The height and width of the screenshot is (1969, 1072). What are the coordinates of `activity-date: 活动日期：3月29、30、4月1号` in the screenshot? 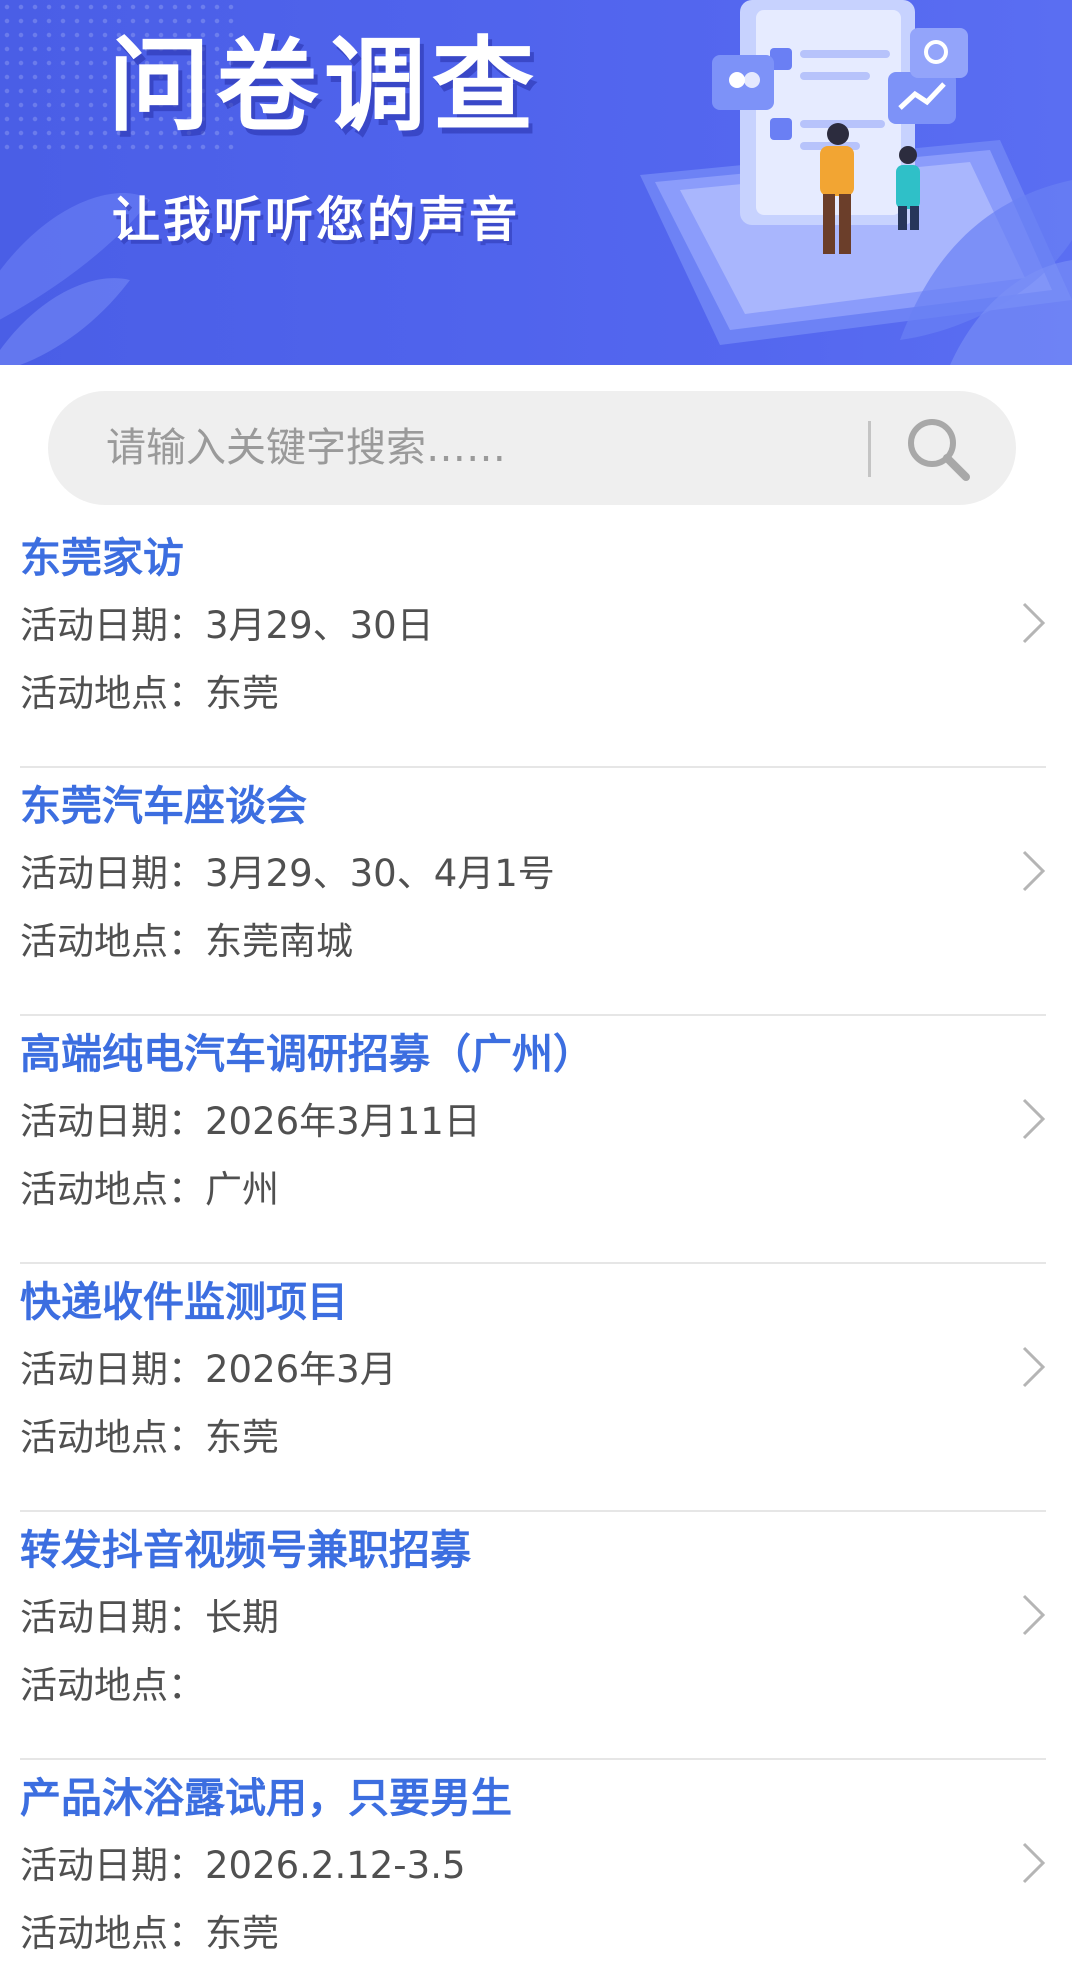 It's located at (287, 873).